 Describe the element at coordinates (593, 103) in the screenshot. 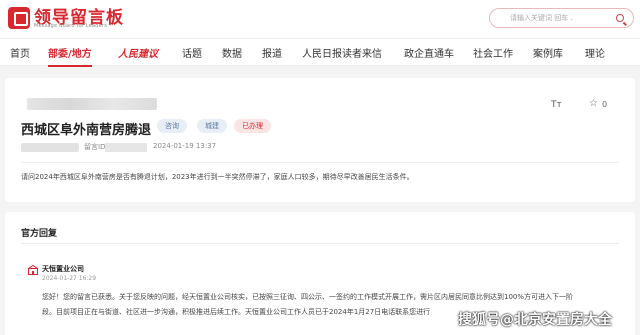

I see `star-icon: ☆` at that location.